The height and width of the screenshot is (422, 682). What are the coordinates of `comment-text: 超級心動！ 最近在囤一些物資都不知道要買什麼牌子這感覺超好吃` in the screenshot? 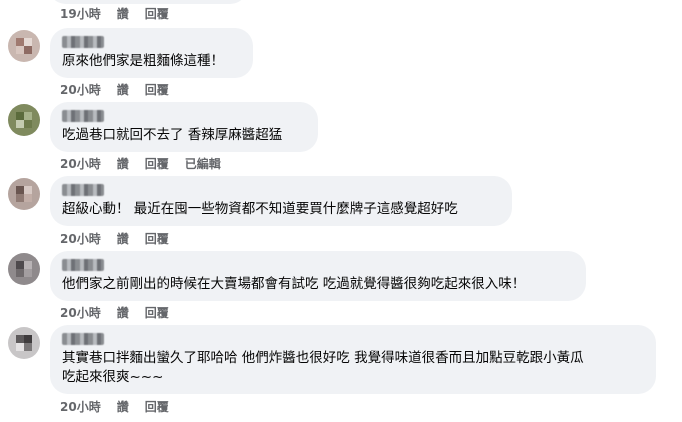 It's located at (260, 209).